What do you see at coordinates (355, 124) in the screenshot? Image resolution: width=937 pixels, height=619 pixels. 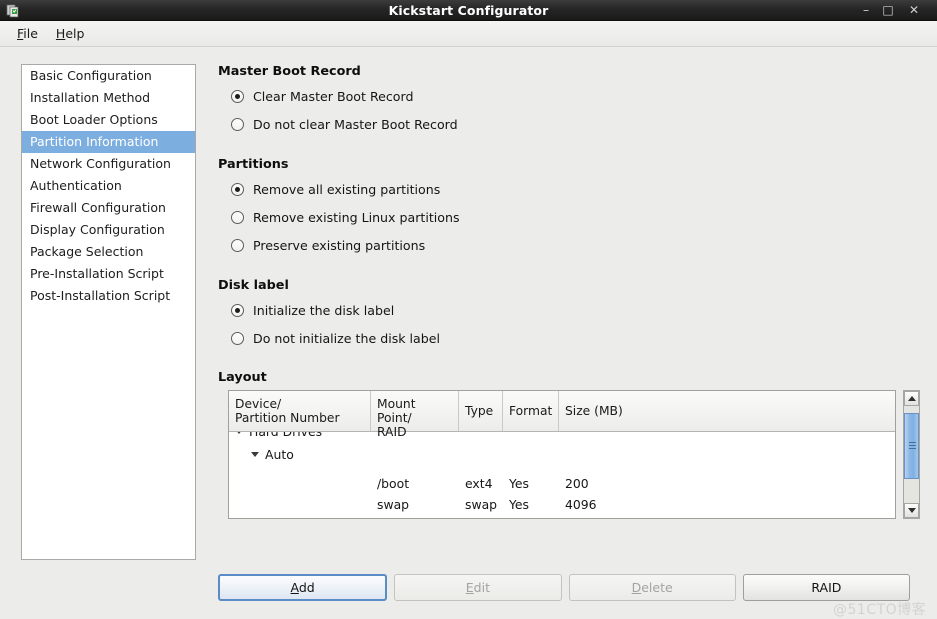 I see `radio-do-not-clear-mbr-label: Do not clear Master Boot Record` at bounding box center [355, 124].